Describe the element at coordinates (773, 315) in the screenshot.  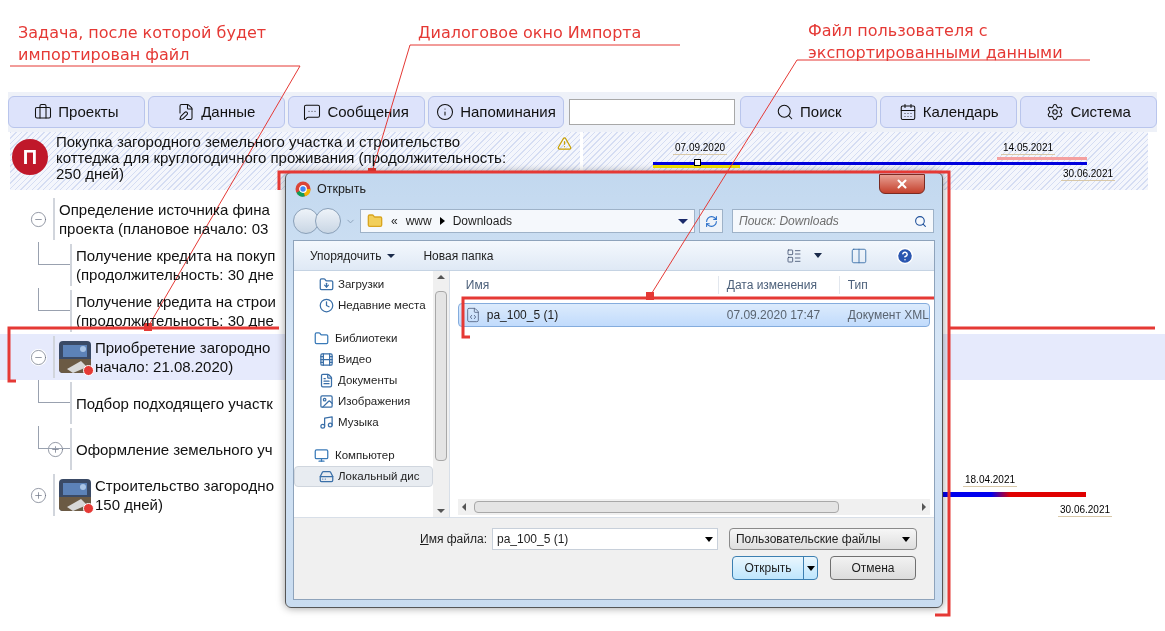
I see `file-date: 07.09.2020 17:47` at that location.